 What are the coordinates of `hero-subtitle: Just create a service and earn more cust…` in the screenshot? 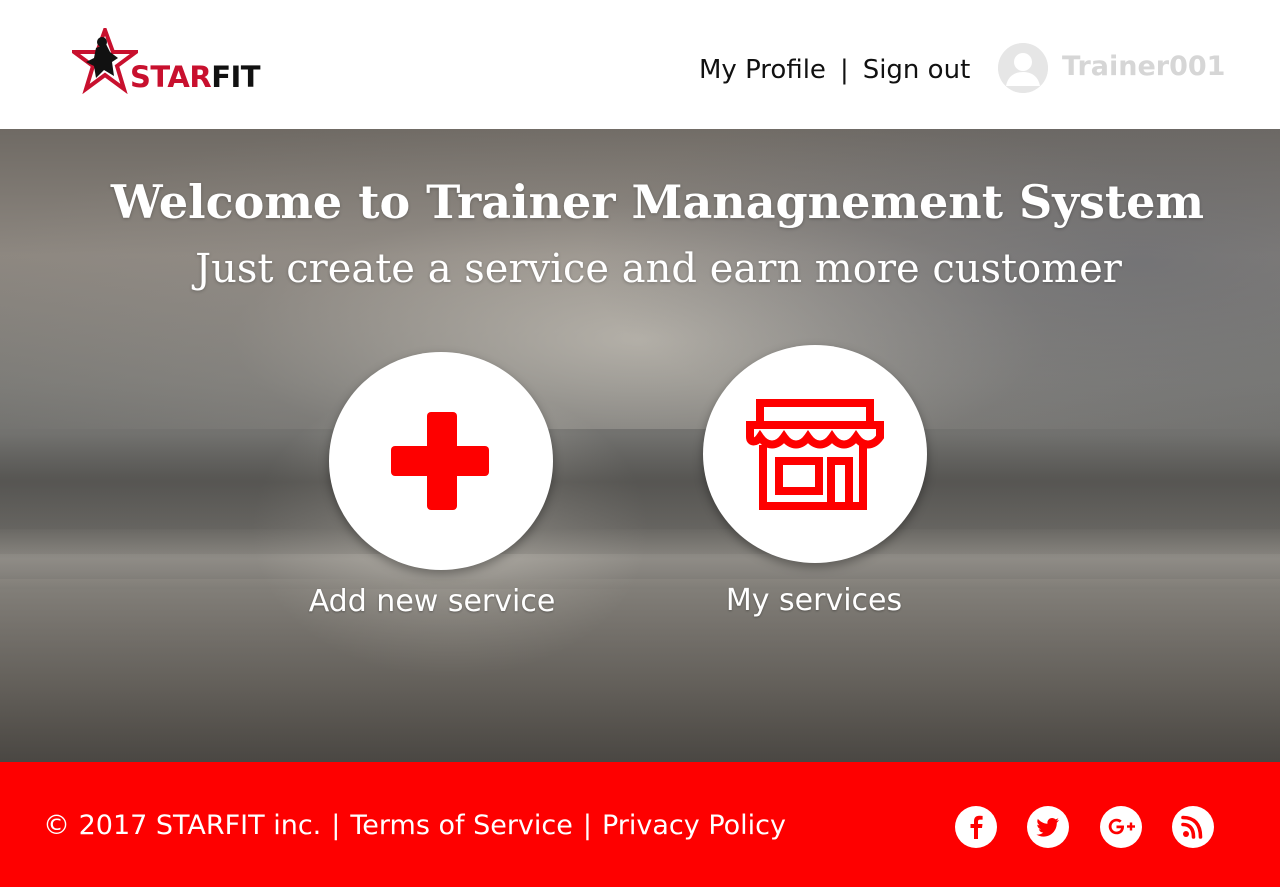 It's located at (658, 269).